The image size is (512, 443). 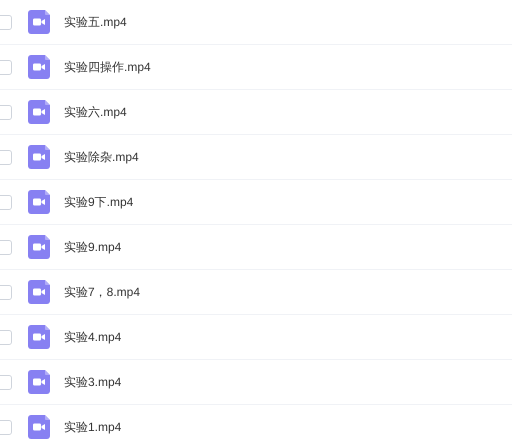 I want to click on file-name: 实验7，8.mp4, so click(x=102, y=292).